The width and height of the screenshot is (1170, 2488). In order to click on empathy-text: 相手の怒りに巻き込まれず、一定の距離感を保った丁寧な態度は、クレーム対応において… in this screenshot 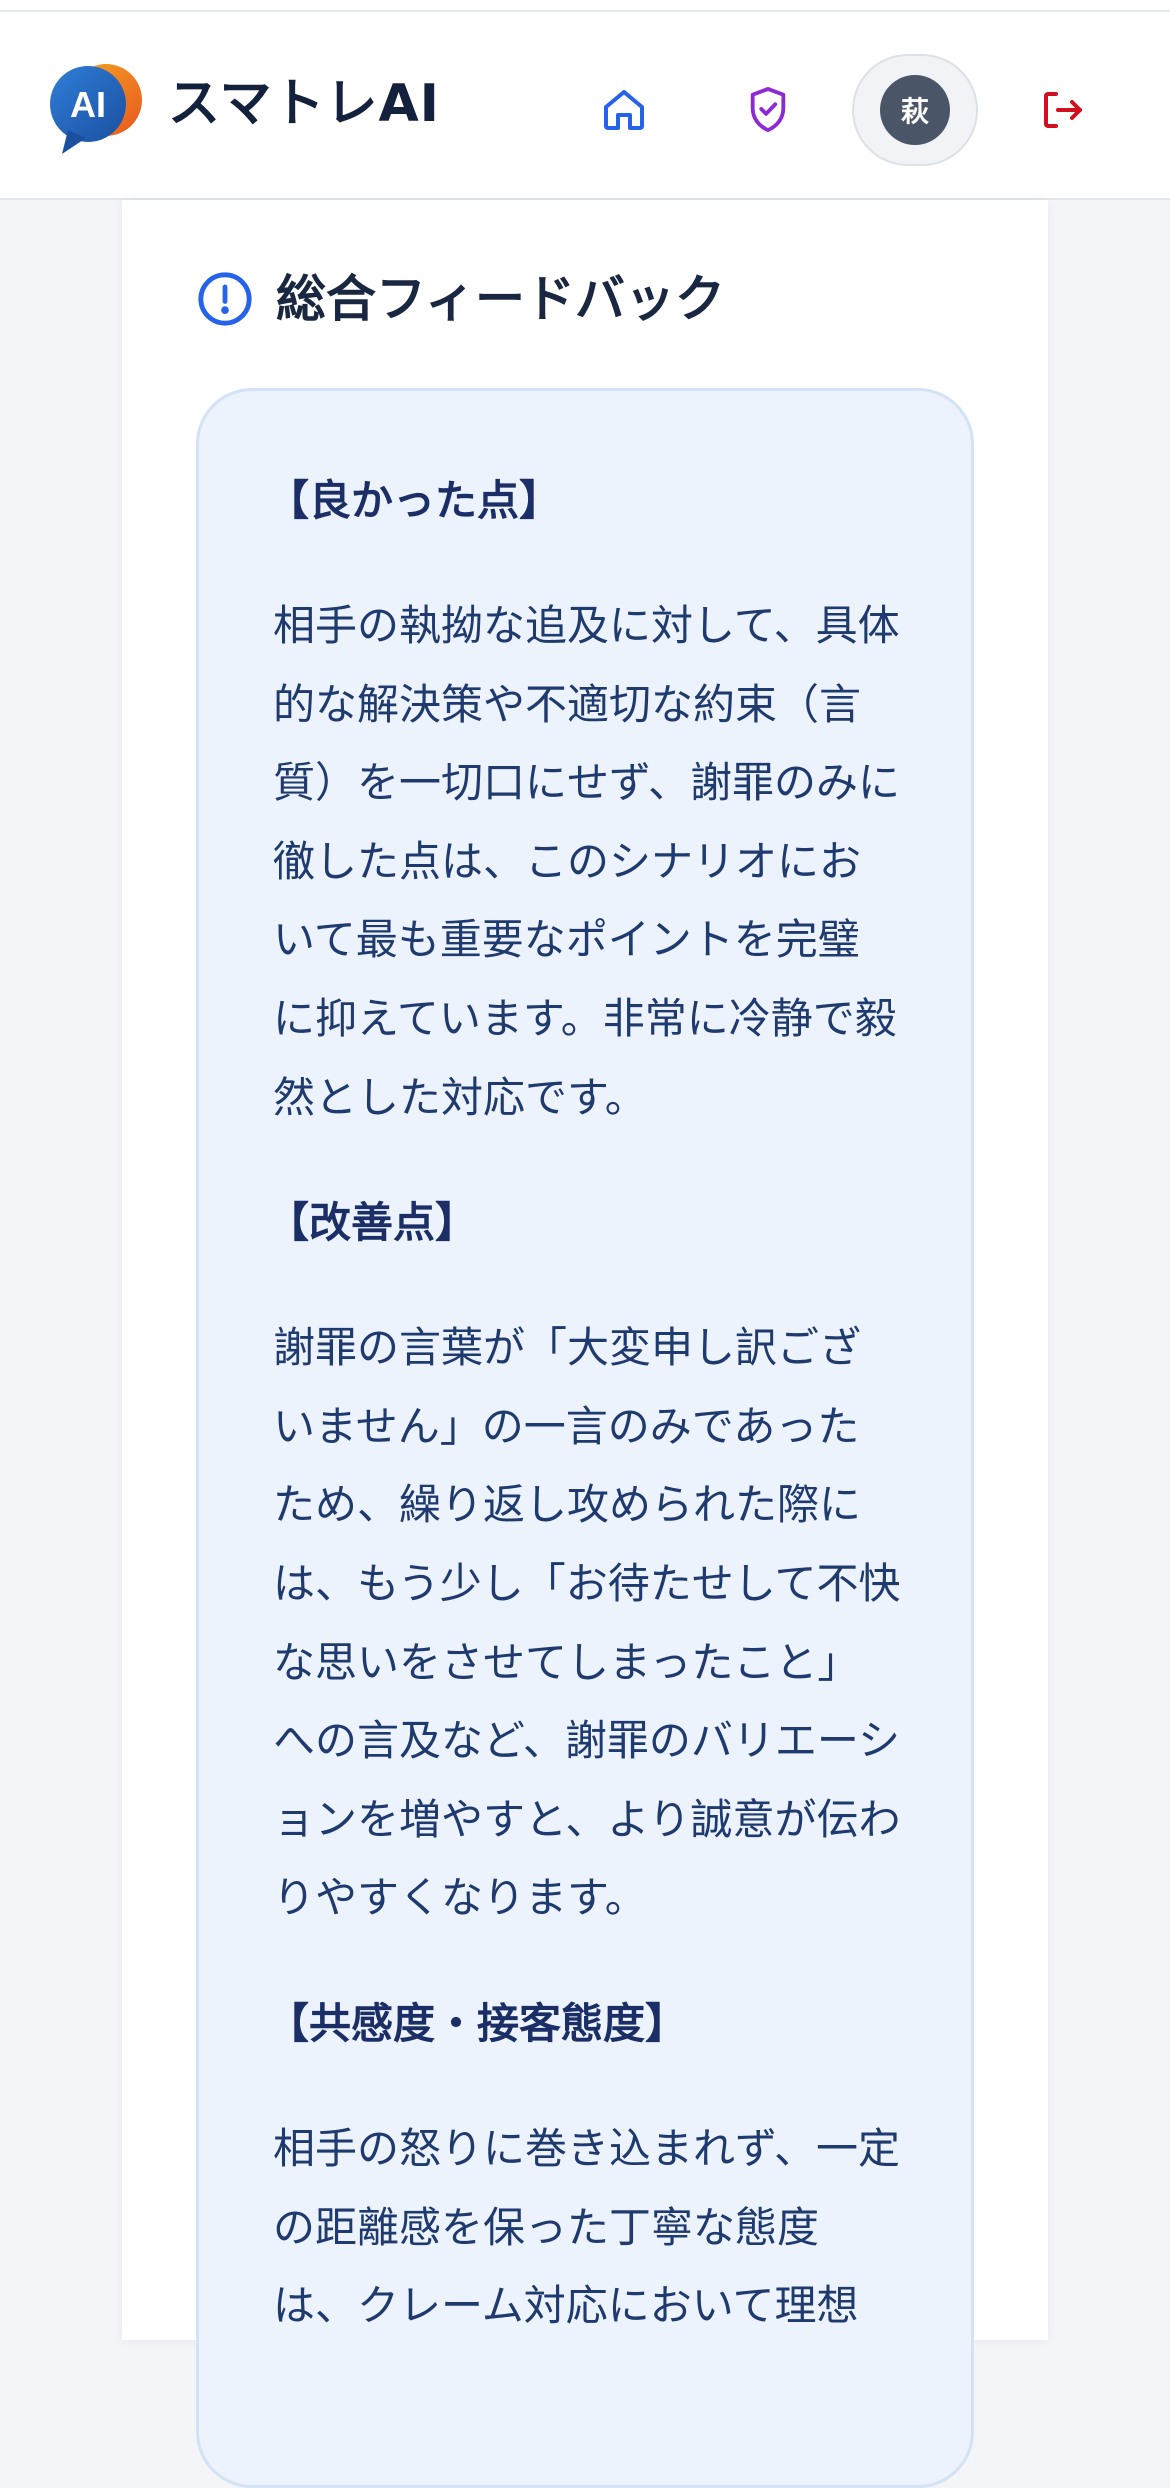, I will do `click(587, 2227)`.